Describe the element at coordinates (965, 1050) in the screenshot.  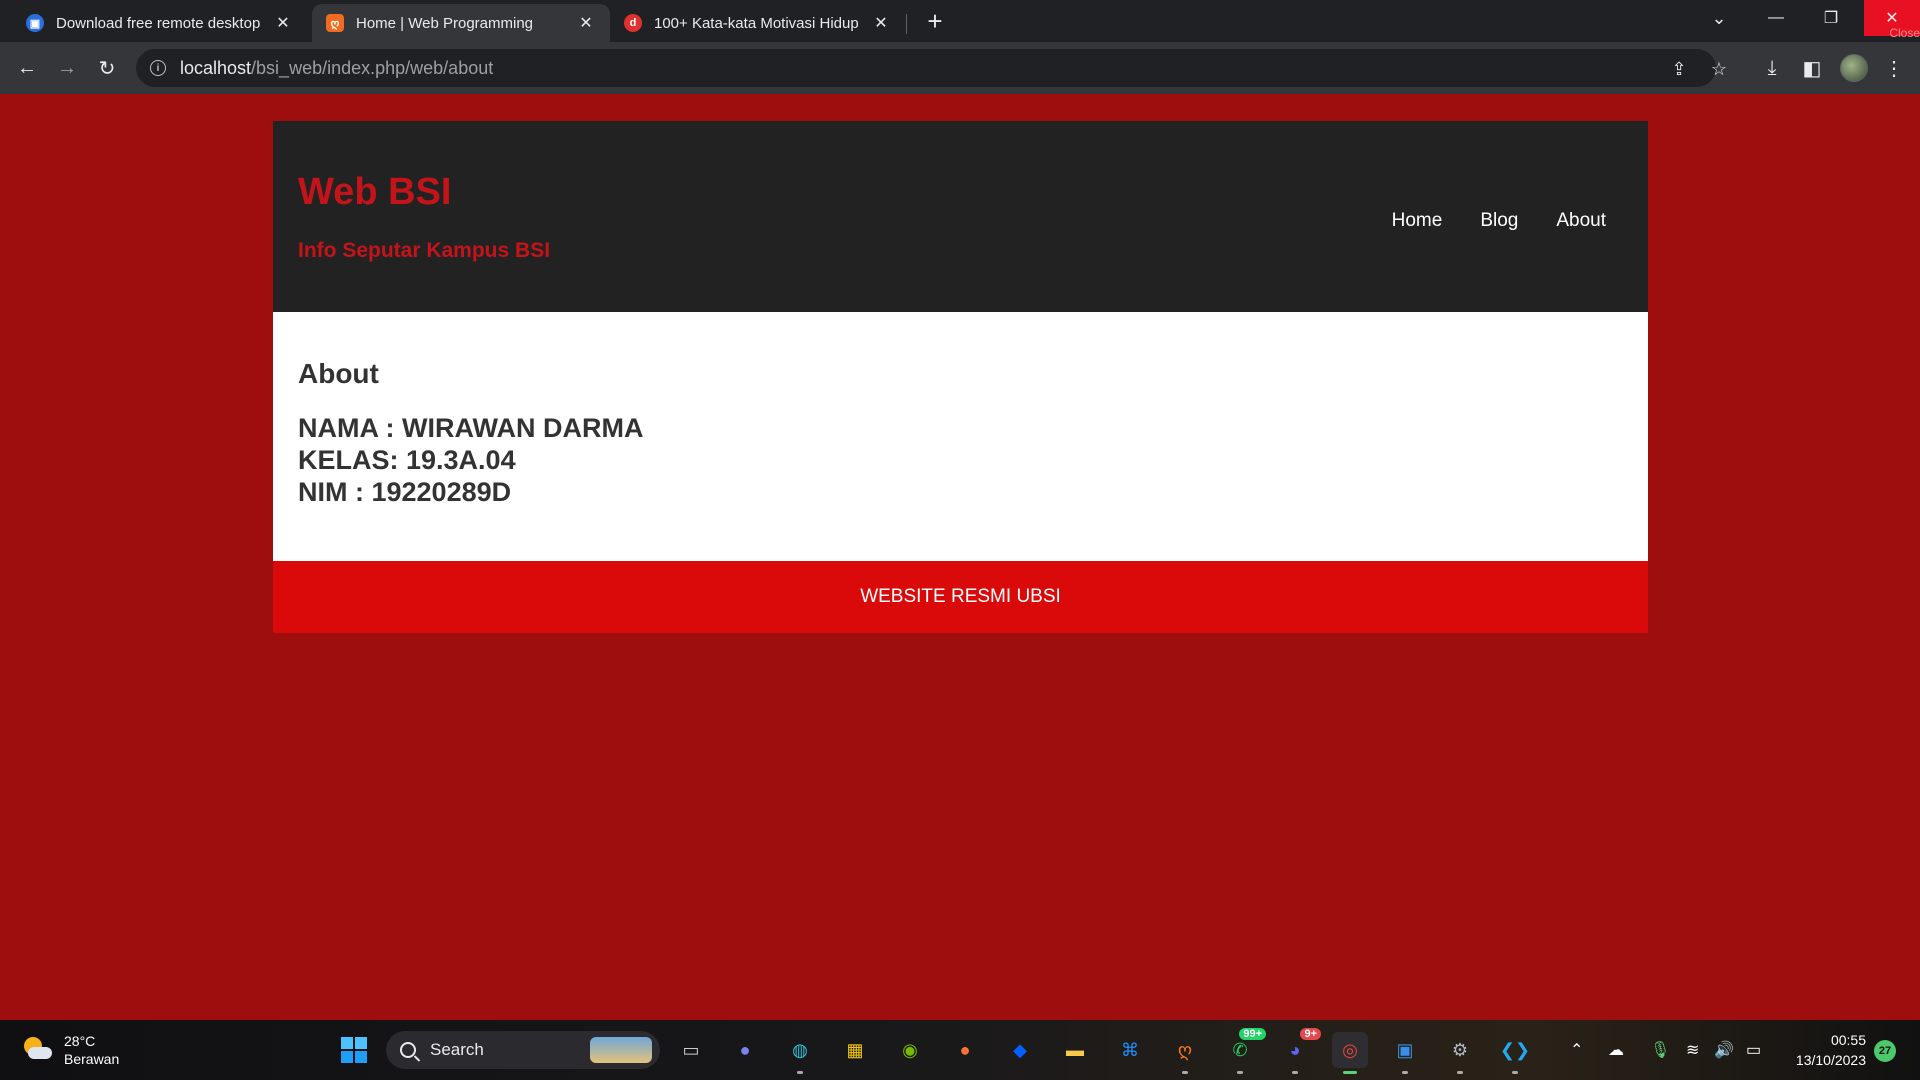
I see `firefox-icon: ●` at that location.